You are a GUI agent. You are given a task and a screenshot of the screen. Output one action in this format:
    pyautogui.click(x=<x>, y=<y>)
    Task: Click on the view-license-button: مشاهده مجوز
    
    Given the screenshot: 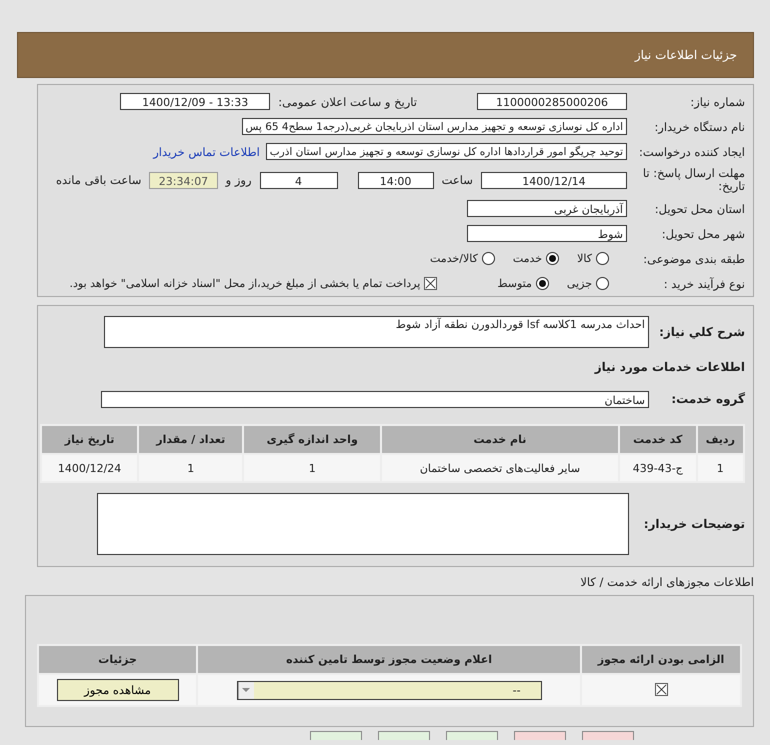 What is the action you would take?
    pyautogui.click(x=117, y=690)
    